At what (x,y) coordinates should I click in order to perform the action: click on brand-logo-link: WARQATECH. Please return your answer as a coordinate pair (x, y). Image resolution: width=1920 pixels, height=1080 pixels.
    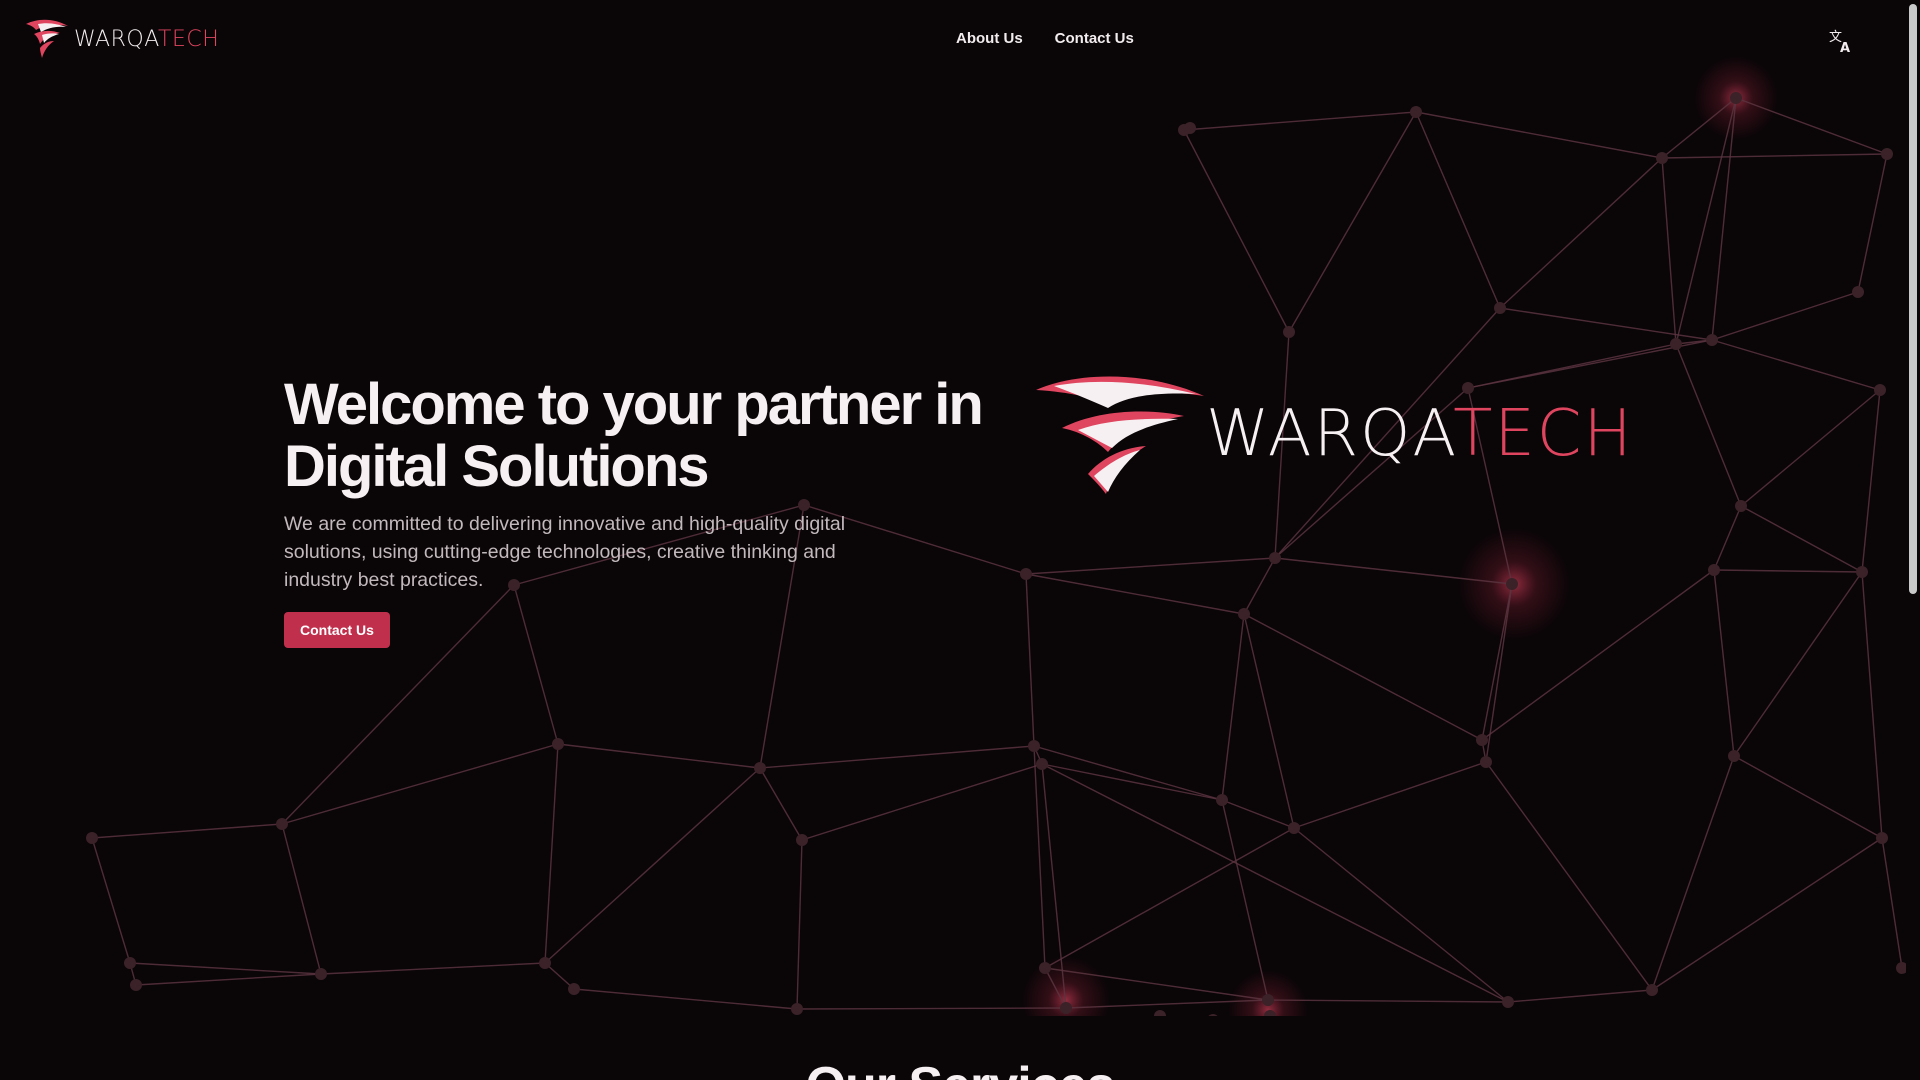
    Looking at the image, I should click on (121, 40).